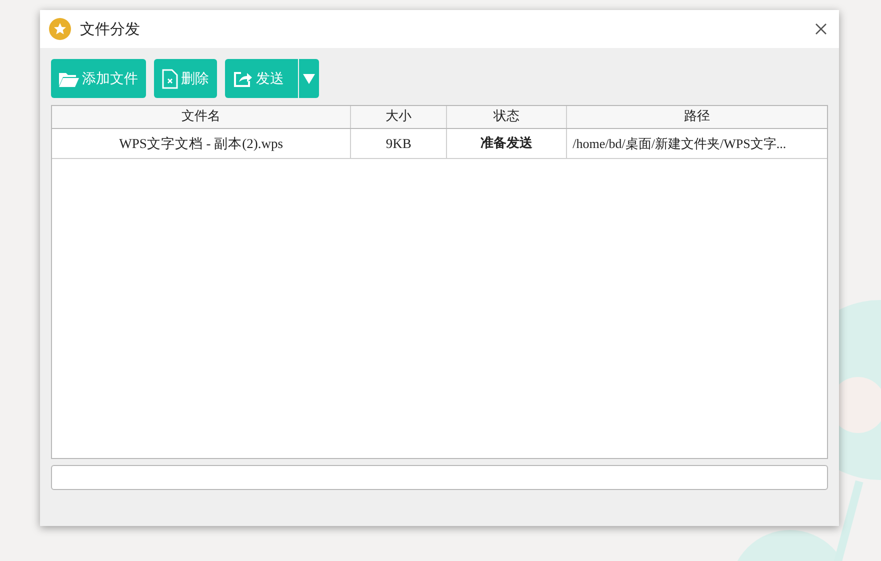 The height and width of the screenshot is (561, 881). What do you see at coordinates (506, 117) in the screenshot?
I see `column-header: 状态` at bounding box center [506, 117].